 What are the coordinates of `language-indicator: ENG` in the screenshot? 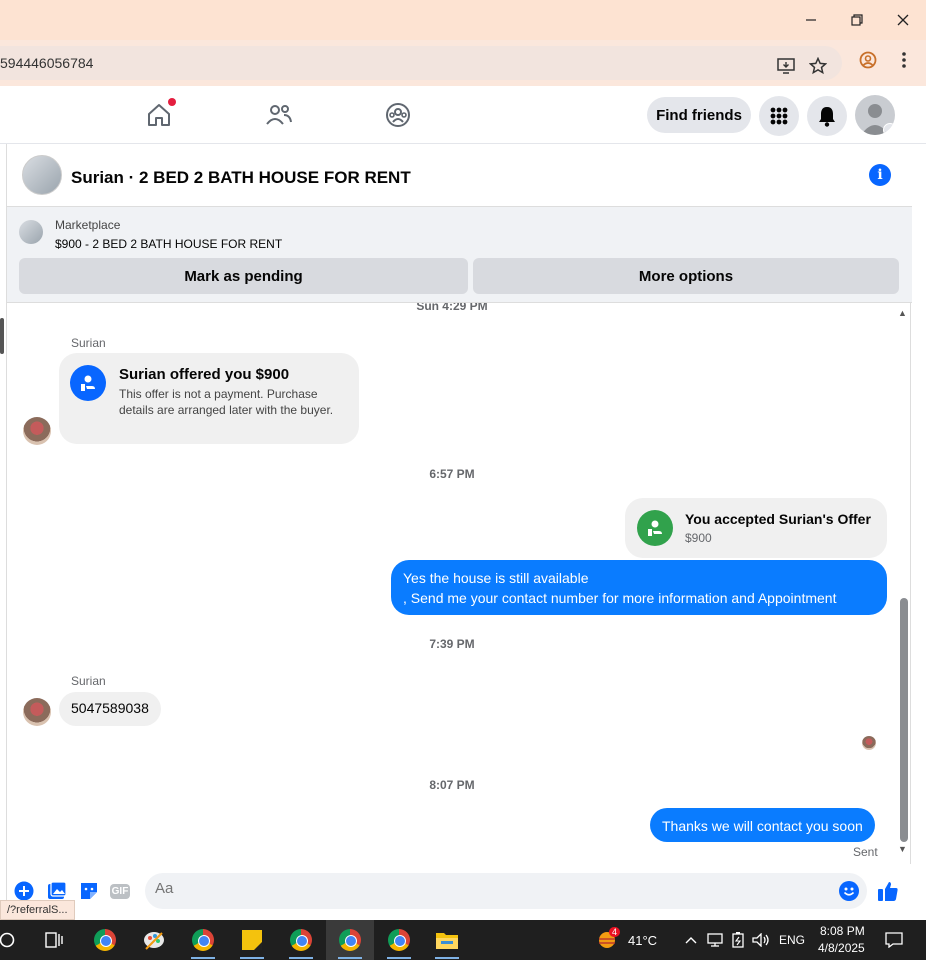 It's located at (792, 940).